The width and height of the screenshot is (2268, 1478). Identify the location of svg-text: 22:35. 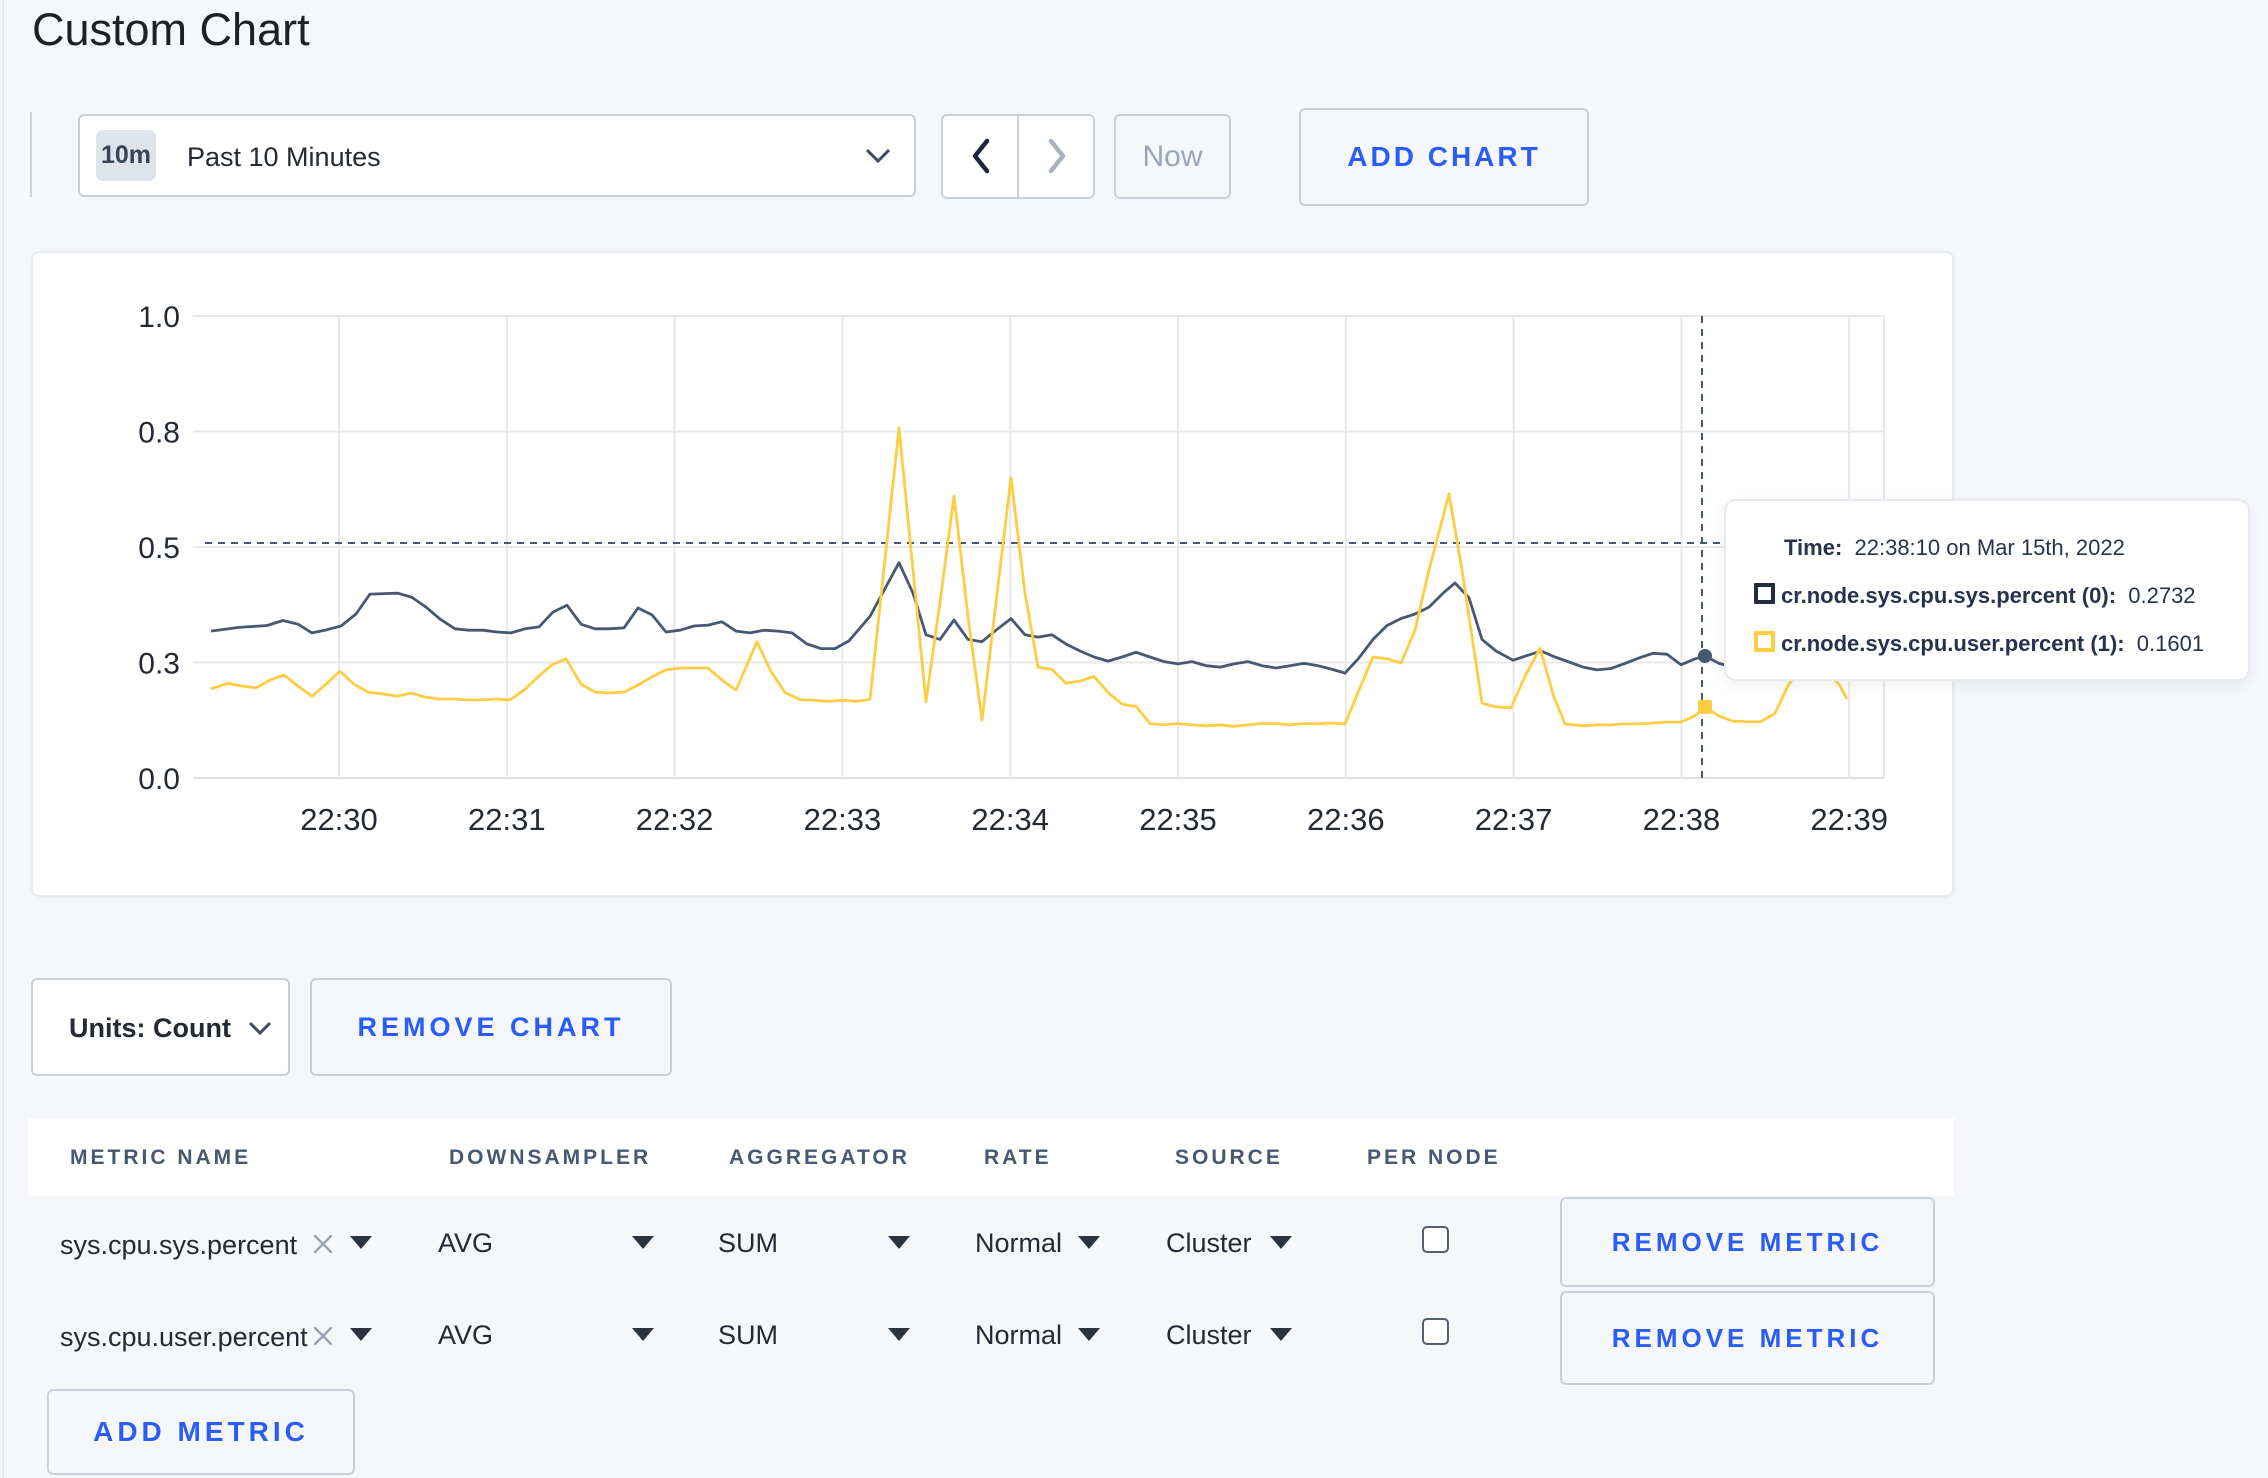
(1178, 819).